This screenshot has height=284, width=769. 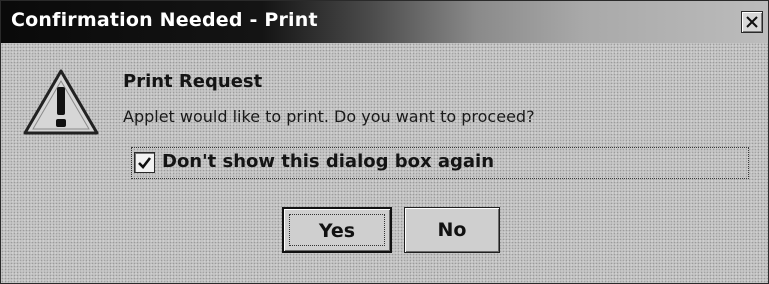 I want to click on dont-show-again-label: Don't show this dialog box again, so click(x=328, y=161).